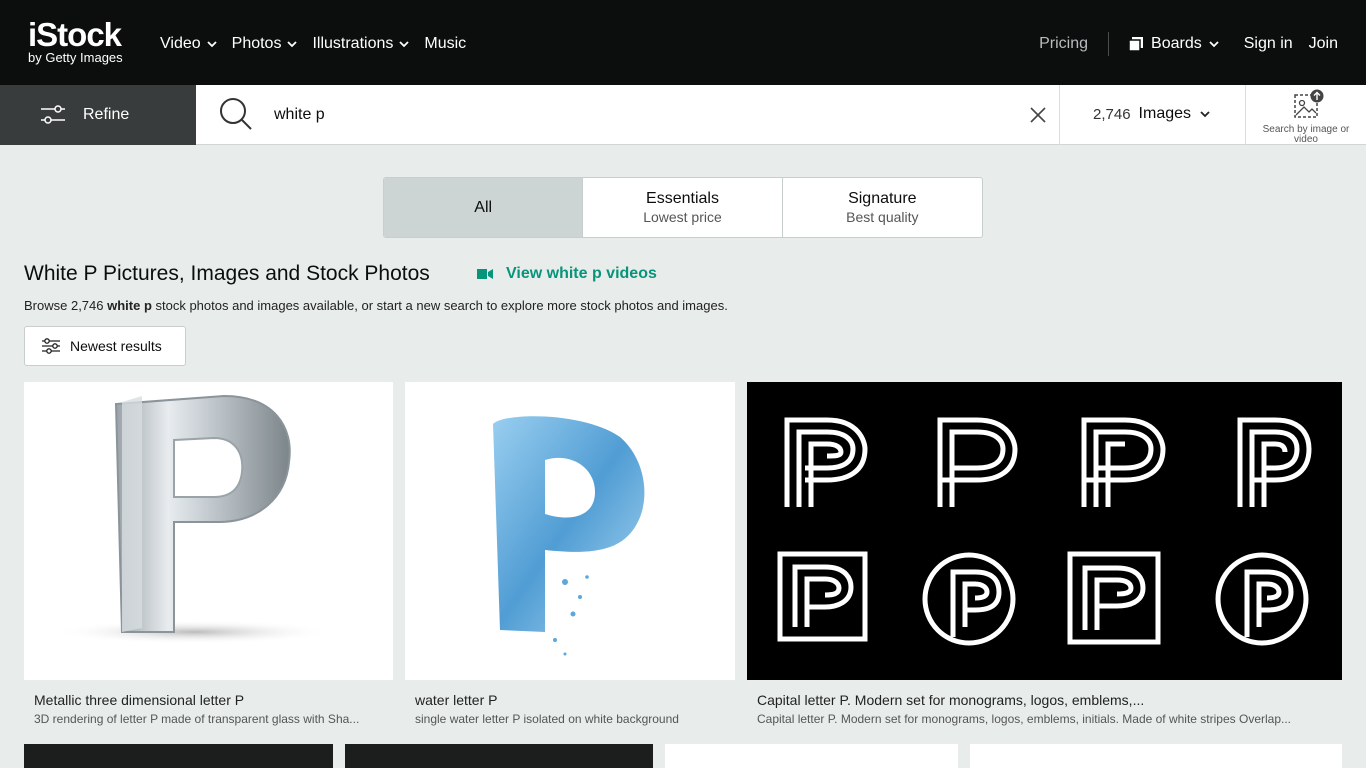  I want to click on search-icon, so click(236, 114).